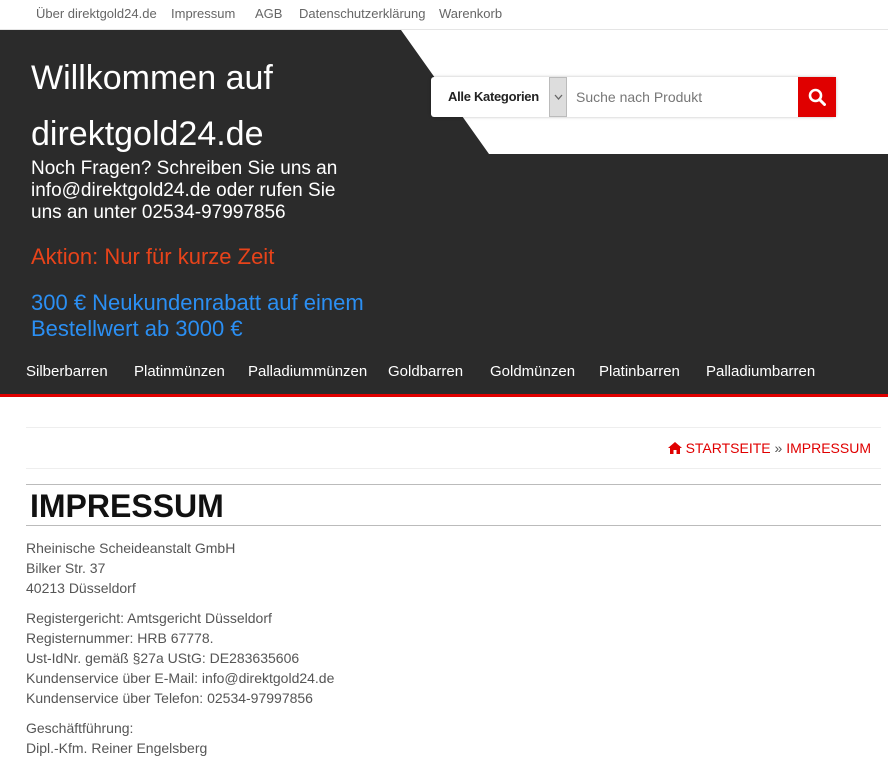  I want to click on home-icon, so click(674, 448).